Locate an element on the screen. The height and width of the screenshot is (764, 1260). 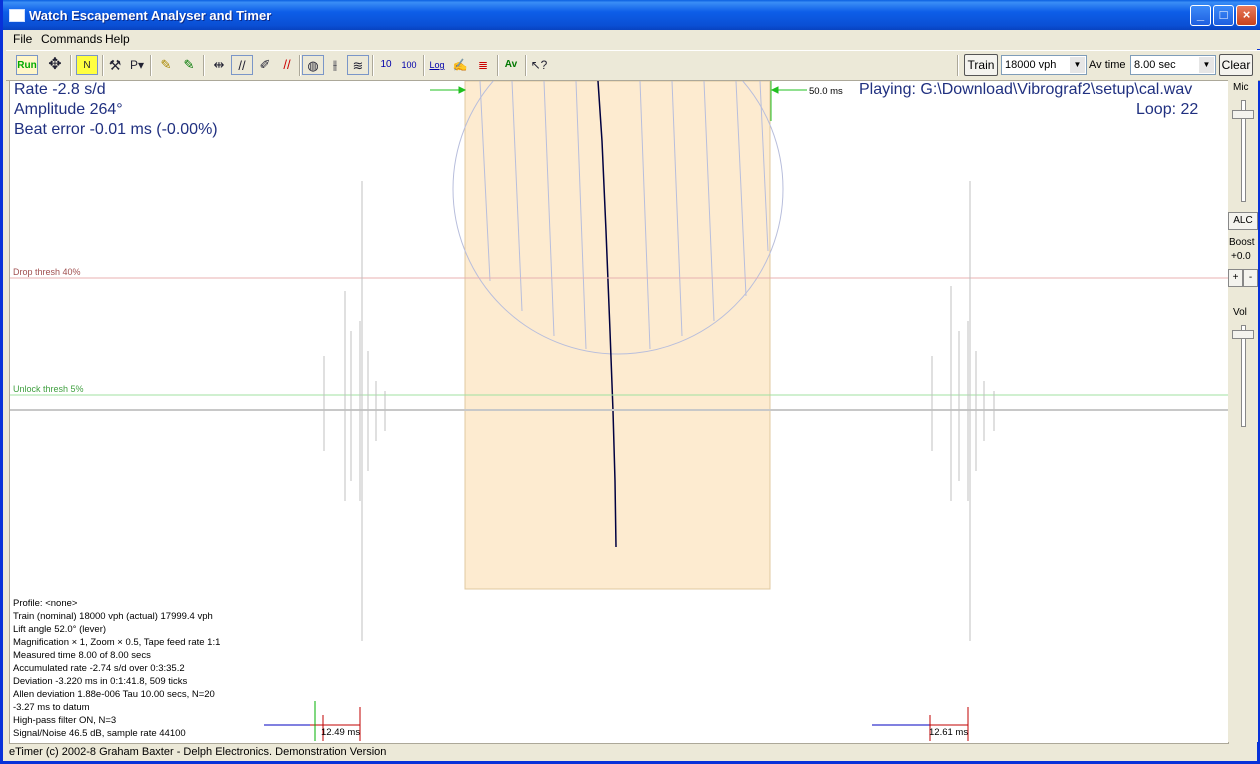
vol-slider-thumb is located at coordinates (1243, 334).